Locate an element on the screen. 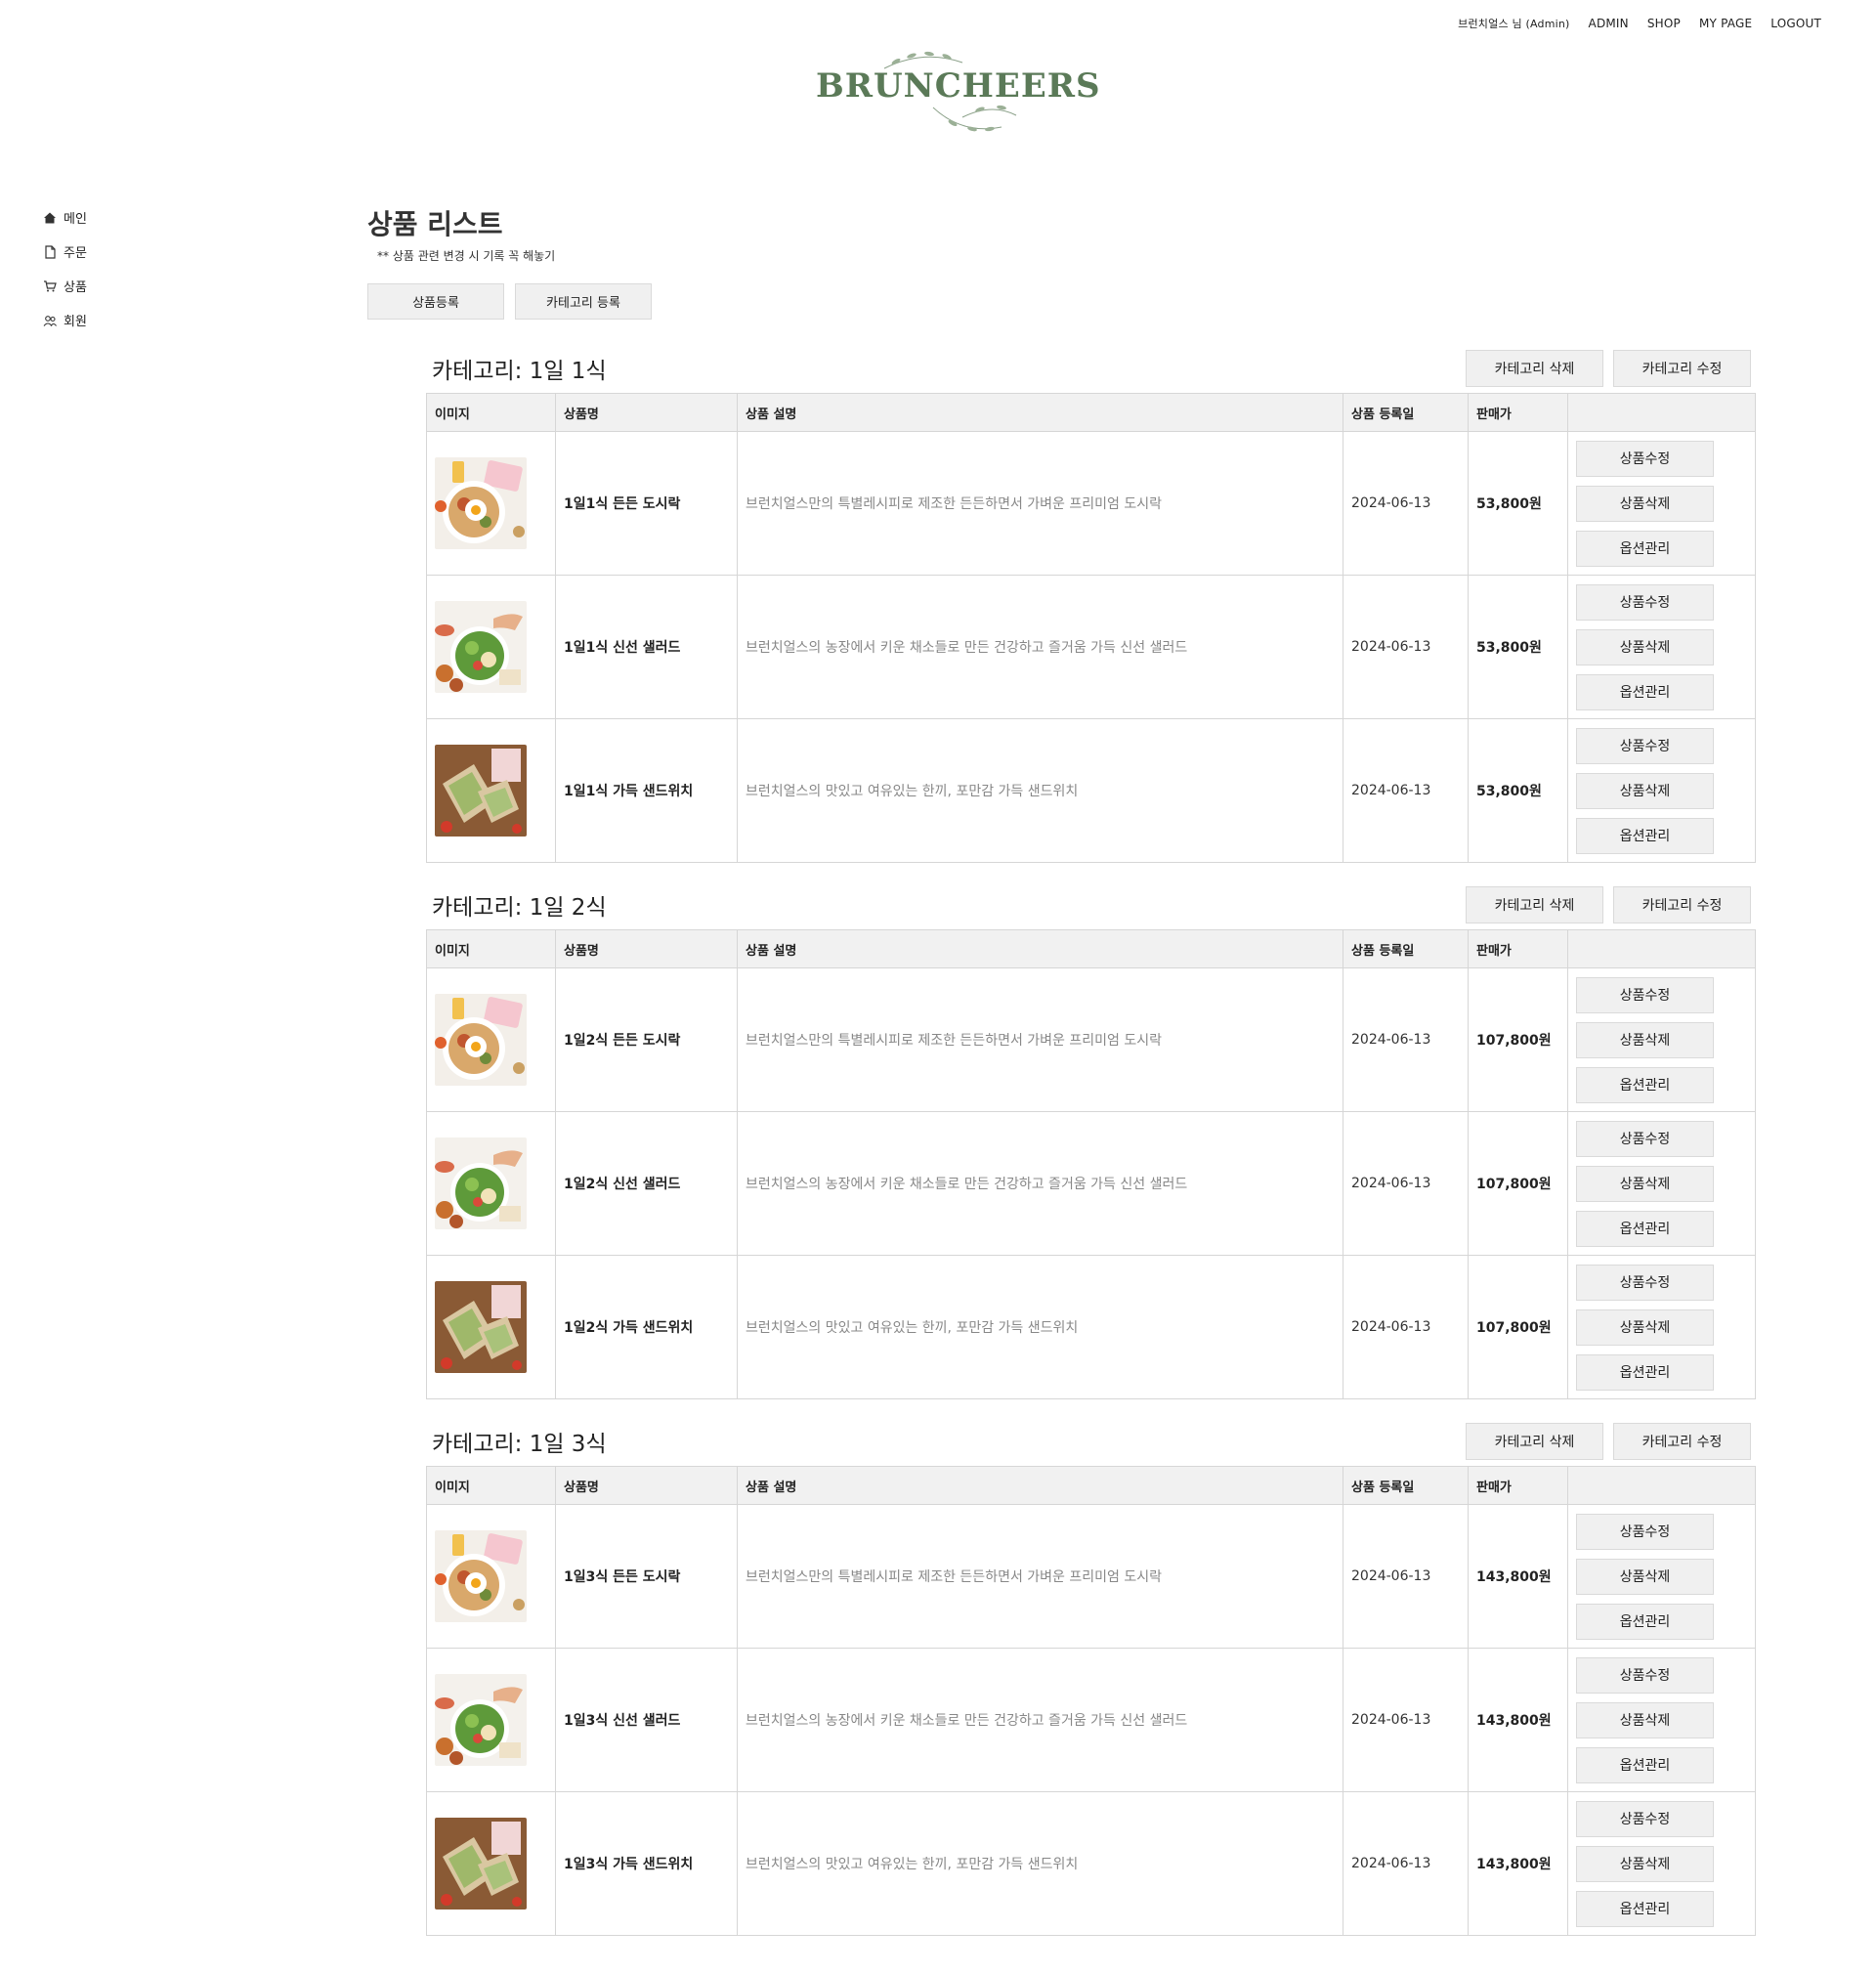 The image size is (1876, 1974). product-price: 107,800원 is located at coordinates (1518, 1183).